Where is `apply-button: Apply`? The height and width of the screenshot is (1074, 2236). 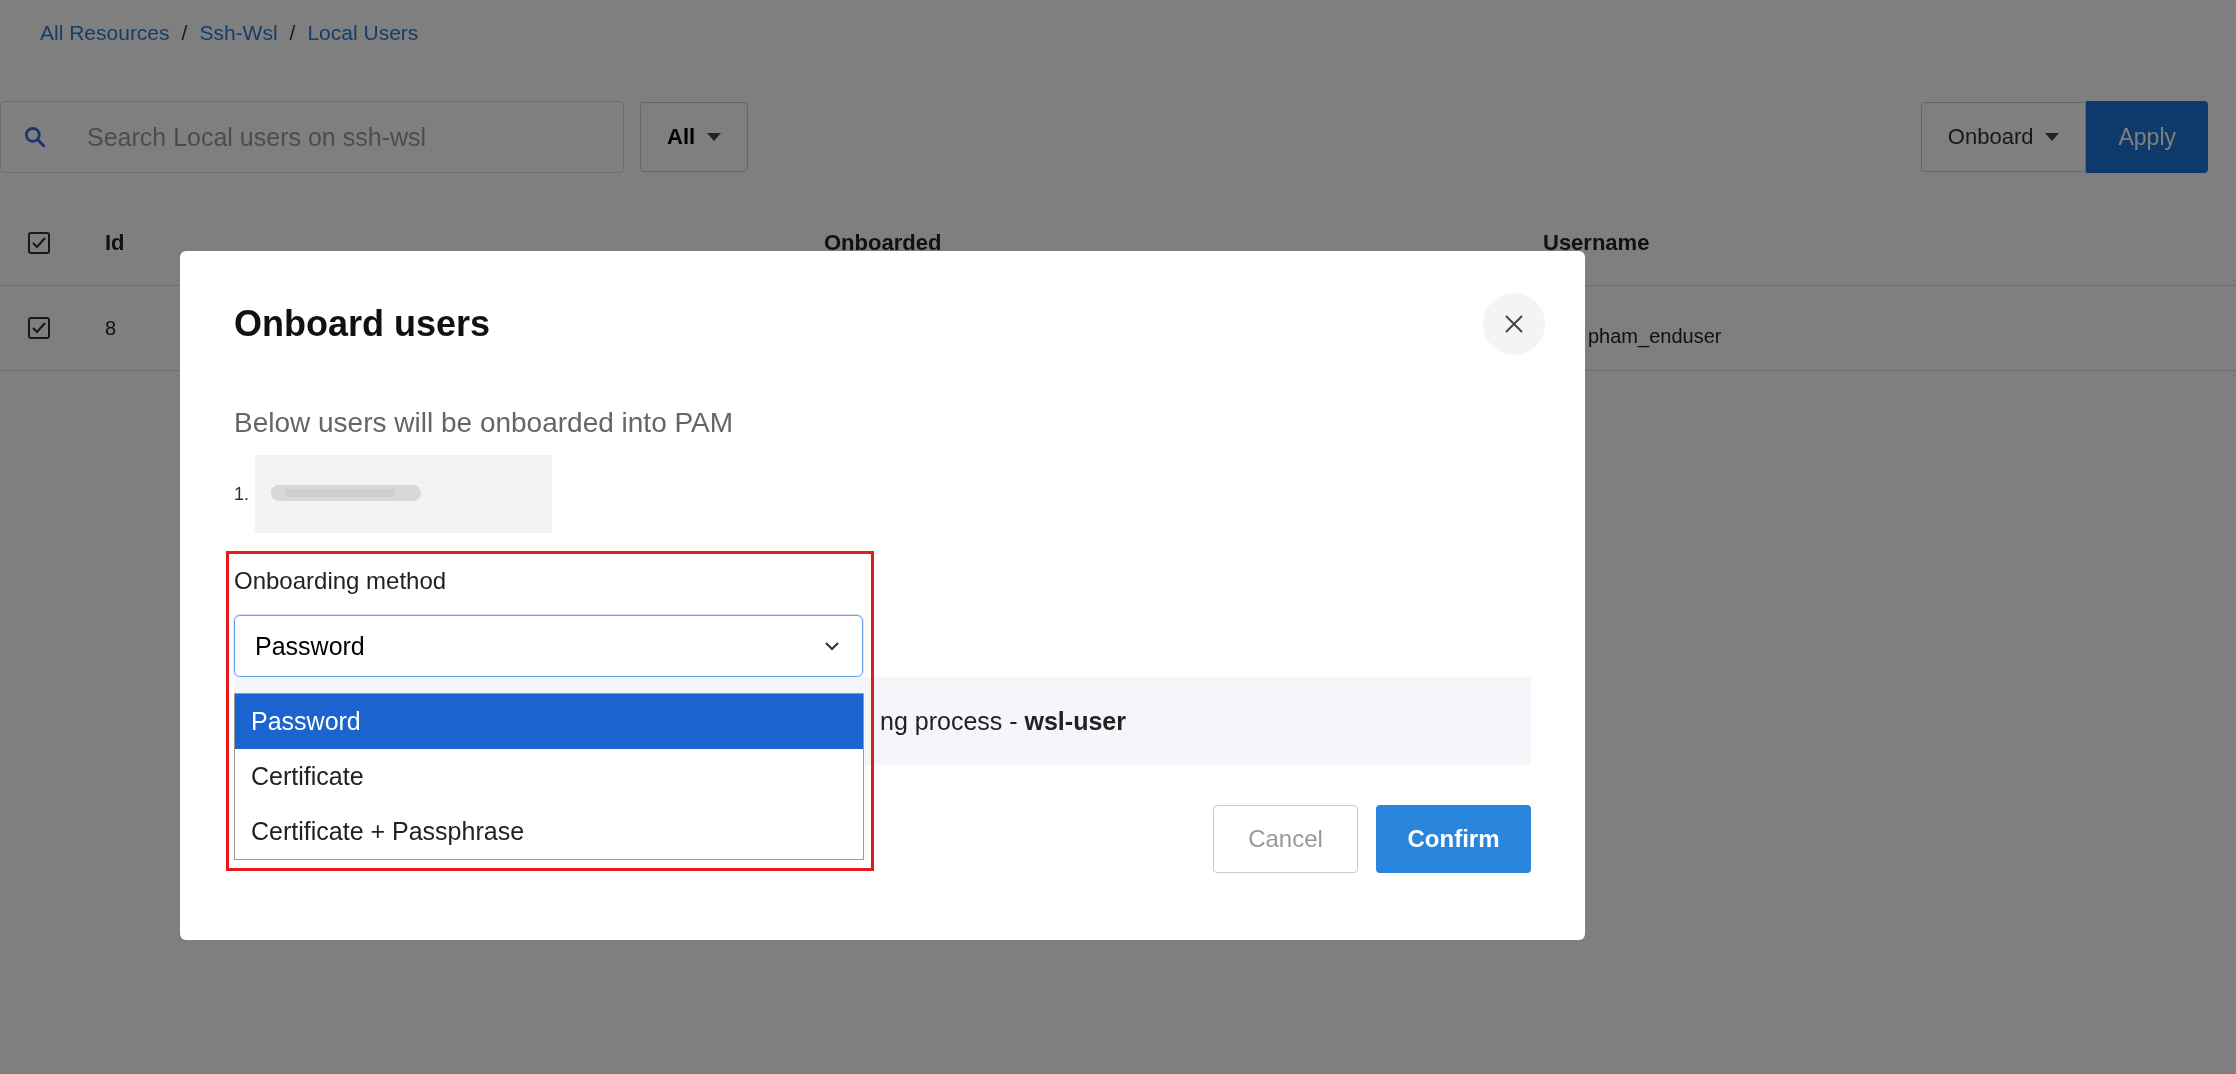
apply-button: Apply is located at coordinates (2147, 137).